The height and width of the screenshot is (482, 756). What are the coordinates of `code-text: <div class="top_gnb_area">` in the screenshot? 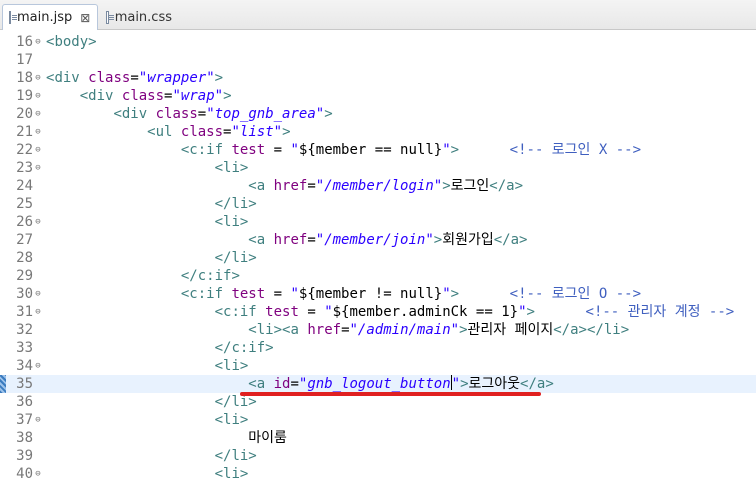 It's located at (189, 114).